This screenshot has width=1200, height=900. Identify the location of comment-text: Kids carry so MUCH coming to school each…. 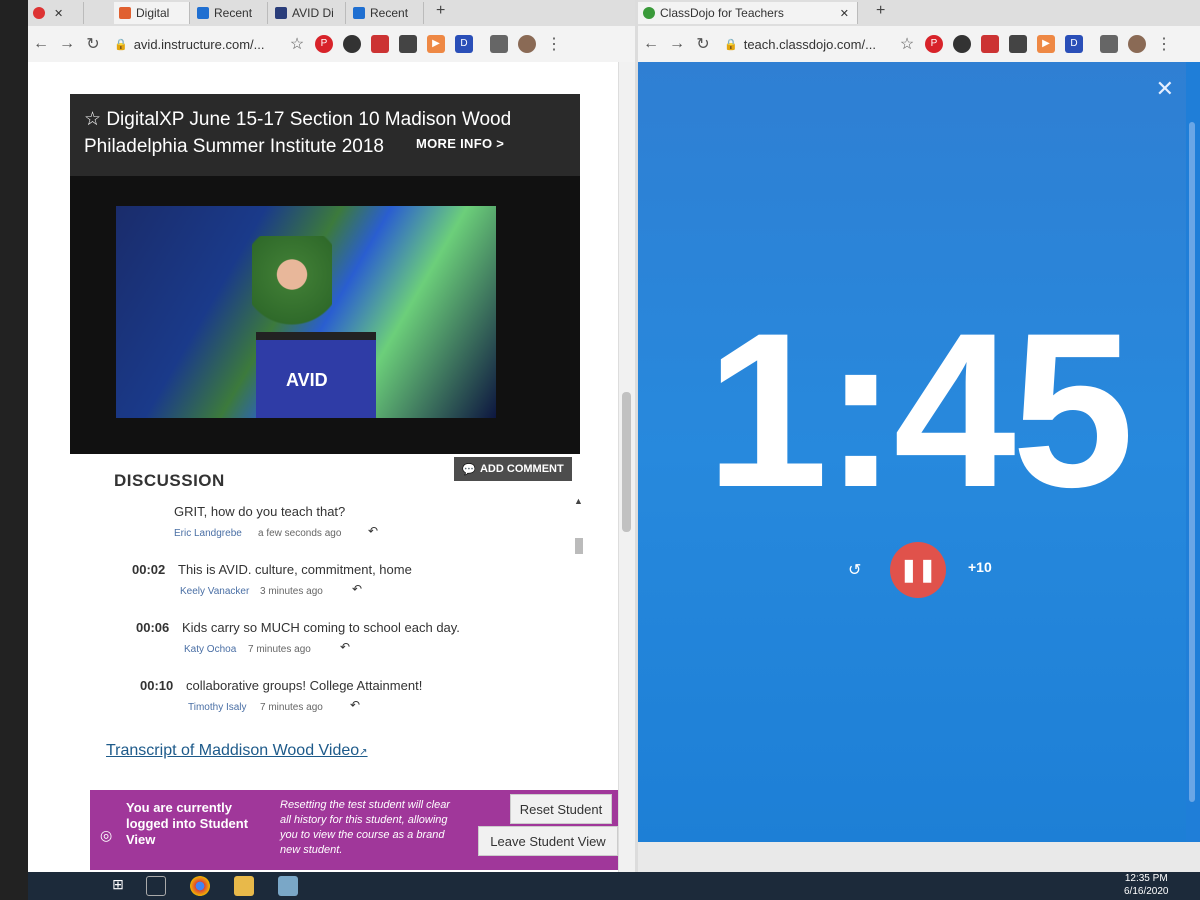
(321, 627).